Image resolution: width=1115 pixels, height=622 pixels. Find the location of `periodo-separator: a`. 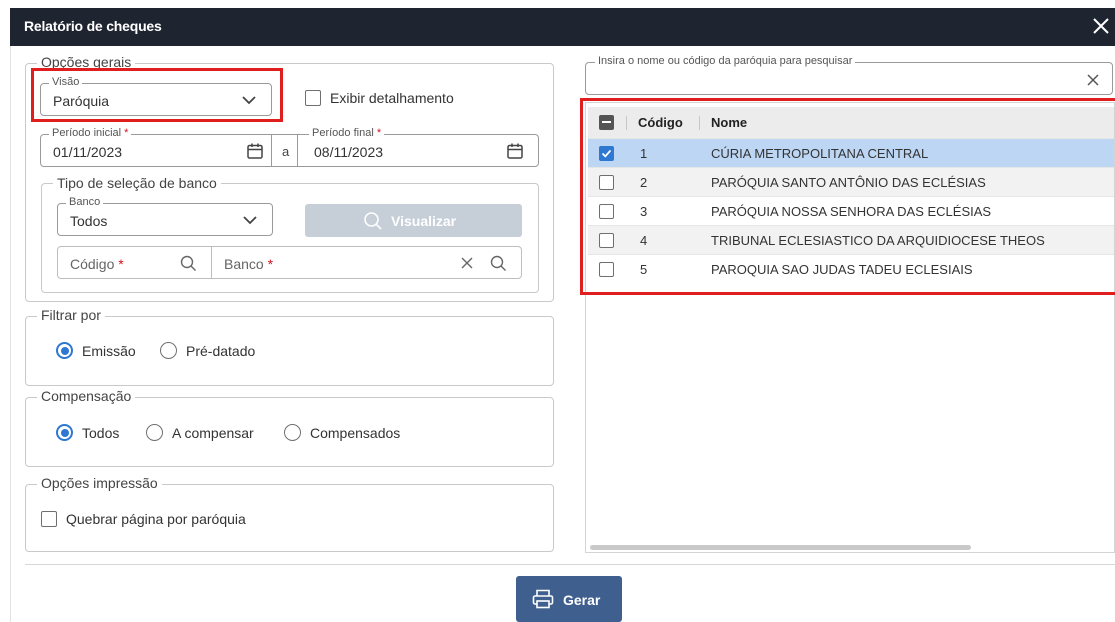

periodo-separator: a is located at coordinates (286, 151).